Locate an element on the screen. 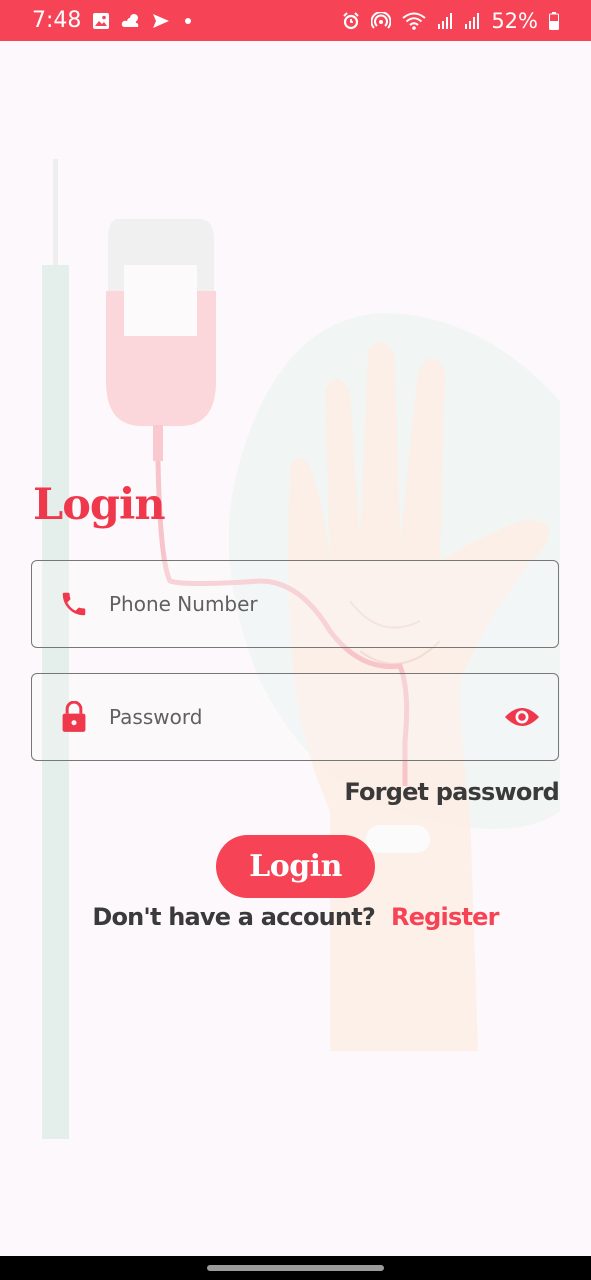 The image size is (591, 1280). hotspot-icon is located at coordinates (381, 20).